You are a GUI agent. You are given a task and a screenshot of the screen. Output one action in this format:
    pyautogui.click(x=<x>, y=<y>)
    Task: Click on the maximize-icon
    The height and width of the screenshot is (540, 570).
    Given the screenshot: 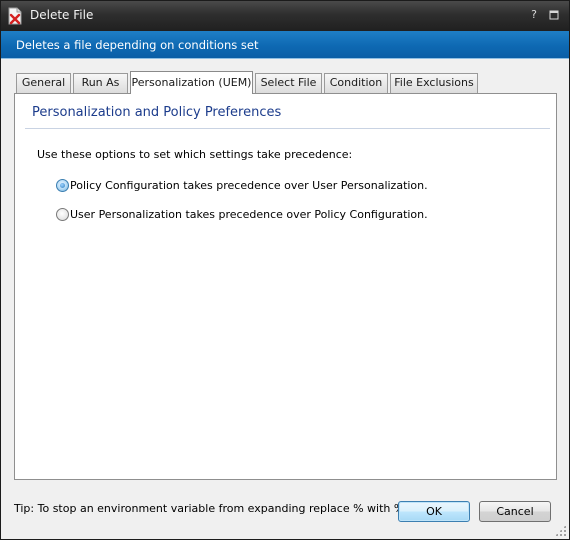 What is the action you would take?
    pyautogui.click(x=554, y=15)
    